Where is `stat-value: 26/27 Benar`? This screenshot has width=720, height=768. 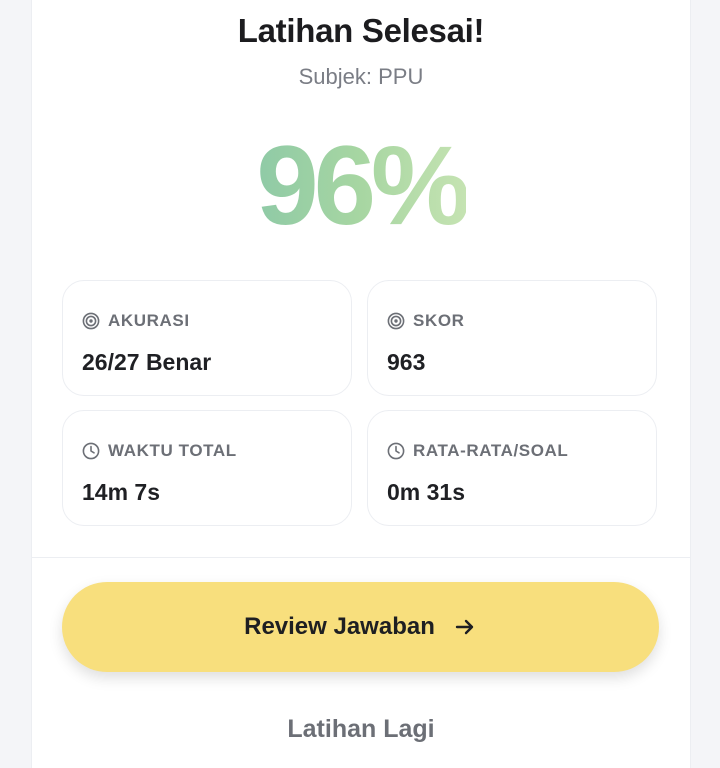
stat-value: 26/27 Benar is located at coordinates (147, 362).